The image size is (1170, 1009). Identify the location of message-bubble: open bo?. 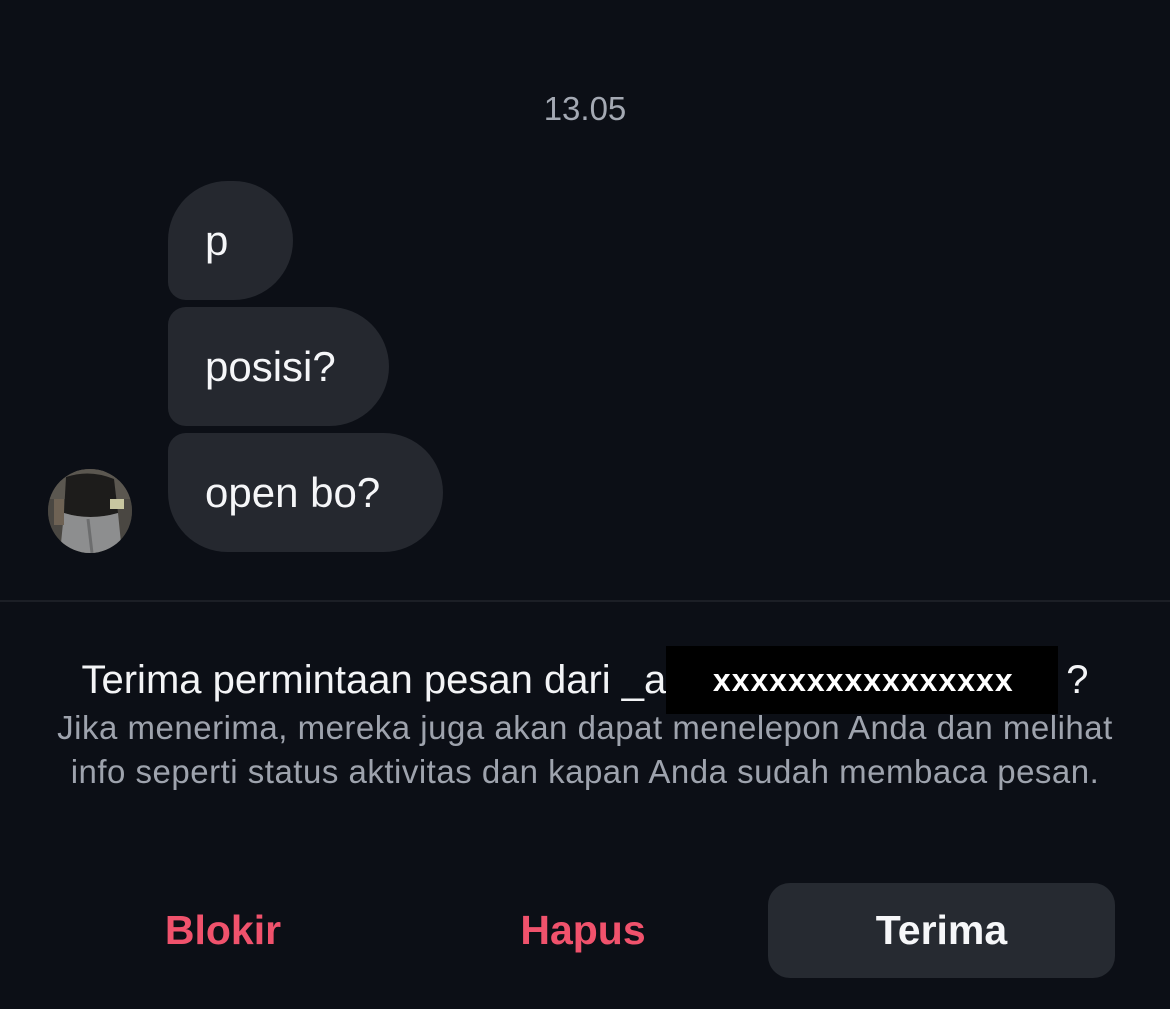
(305, 492).